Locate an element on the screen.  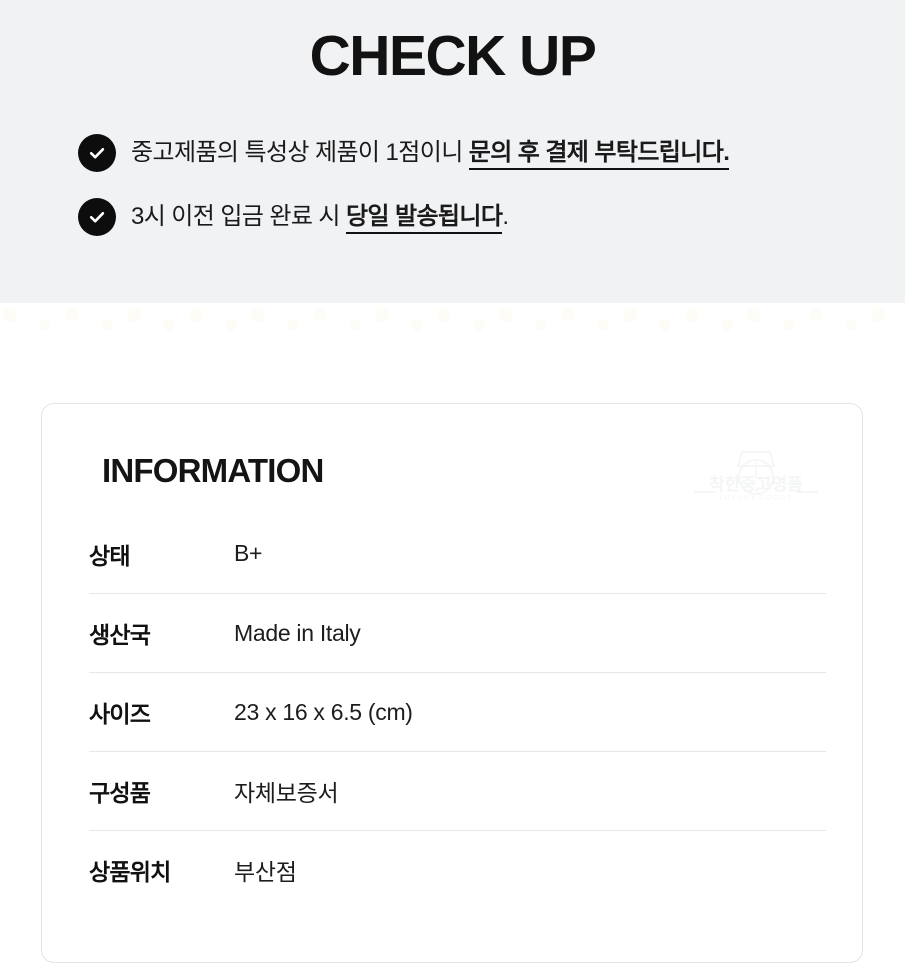
table-row: 사이즈 23 x 16 x 6.5 (cm) is located at coordinates (457, 711).